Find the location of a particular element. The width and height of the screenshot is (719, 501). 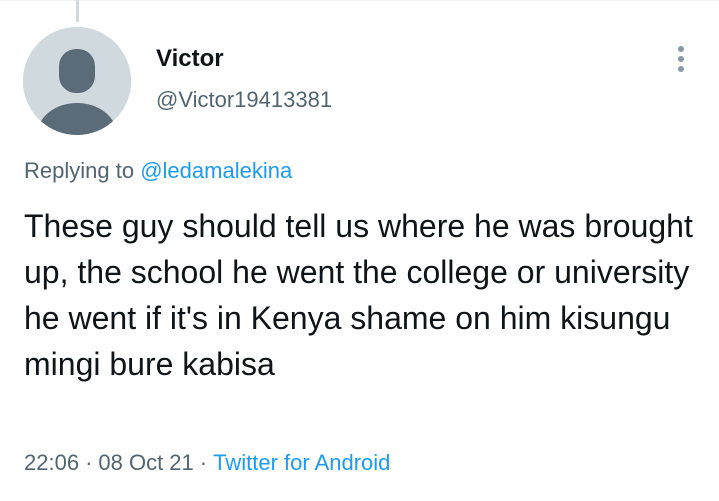

author-handle: @Victor19413381 is located at coordinates (244, 100).